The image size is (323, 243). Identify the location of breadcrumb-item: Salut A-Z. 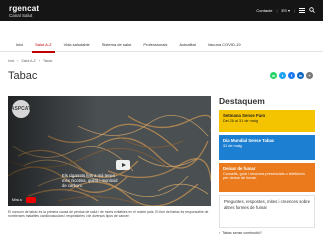
(28, 61).